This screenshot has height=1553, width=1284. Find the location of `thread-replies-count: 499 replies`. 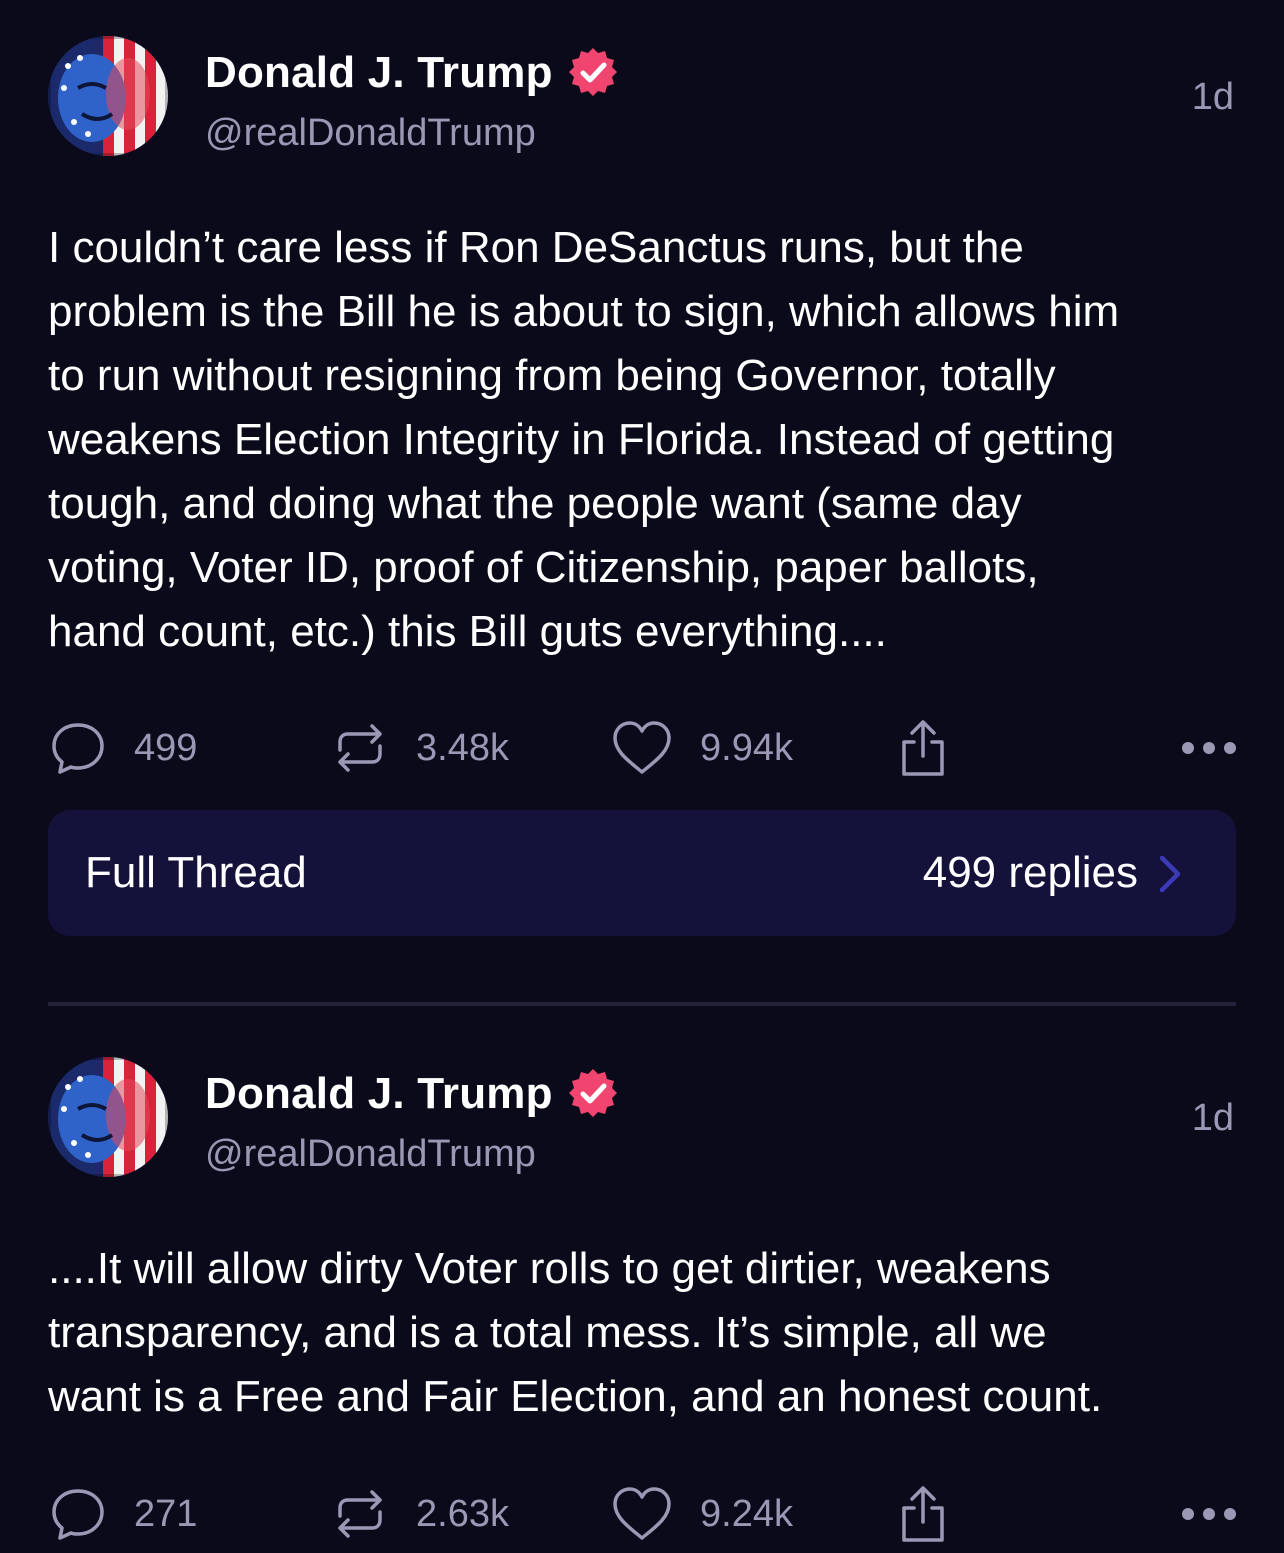

thread-replies-count: 499 replies is located at coordinates (1030, 872).